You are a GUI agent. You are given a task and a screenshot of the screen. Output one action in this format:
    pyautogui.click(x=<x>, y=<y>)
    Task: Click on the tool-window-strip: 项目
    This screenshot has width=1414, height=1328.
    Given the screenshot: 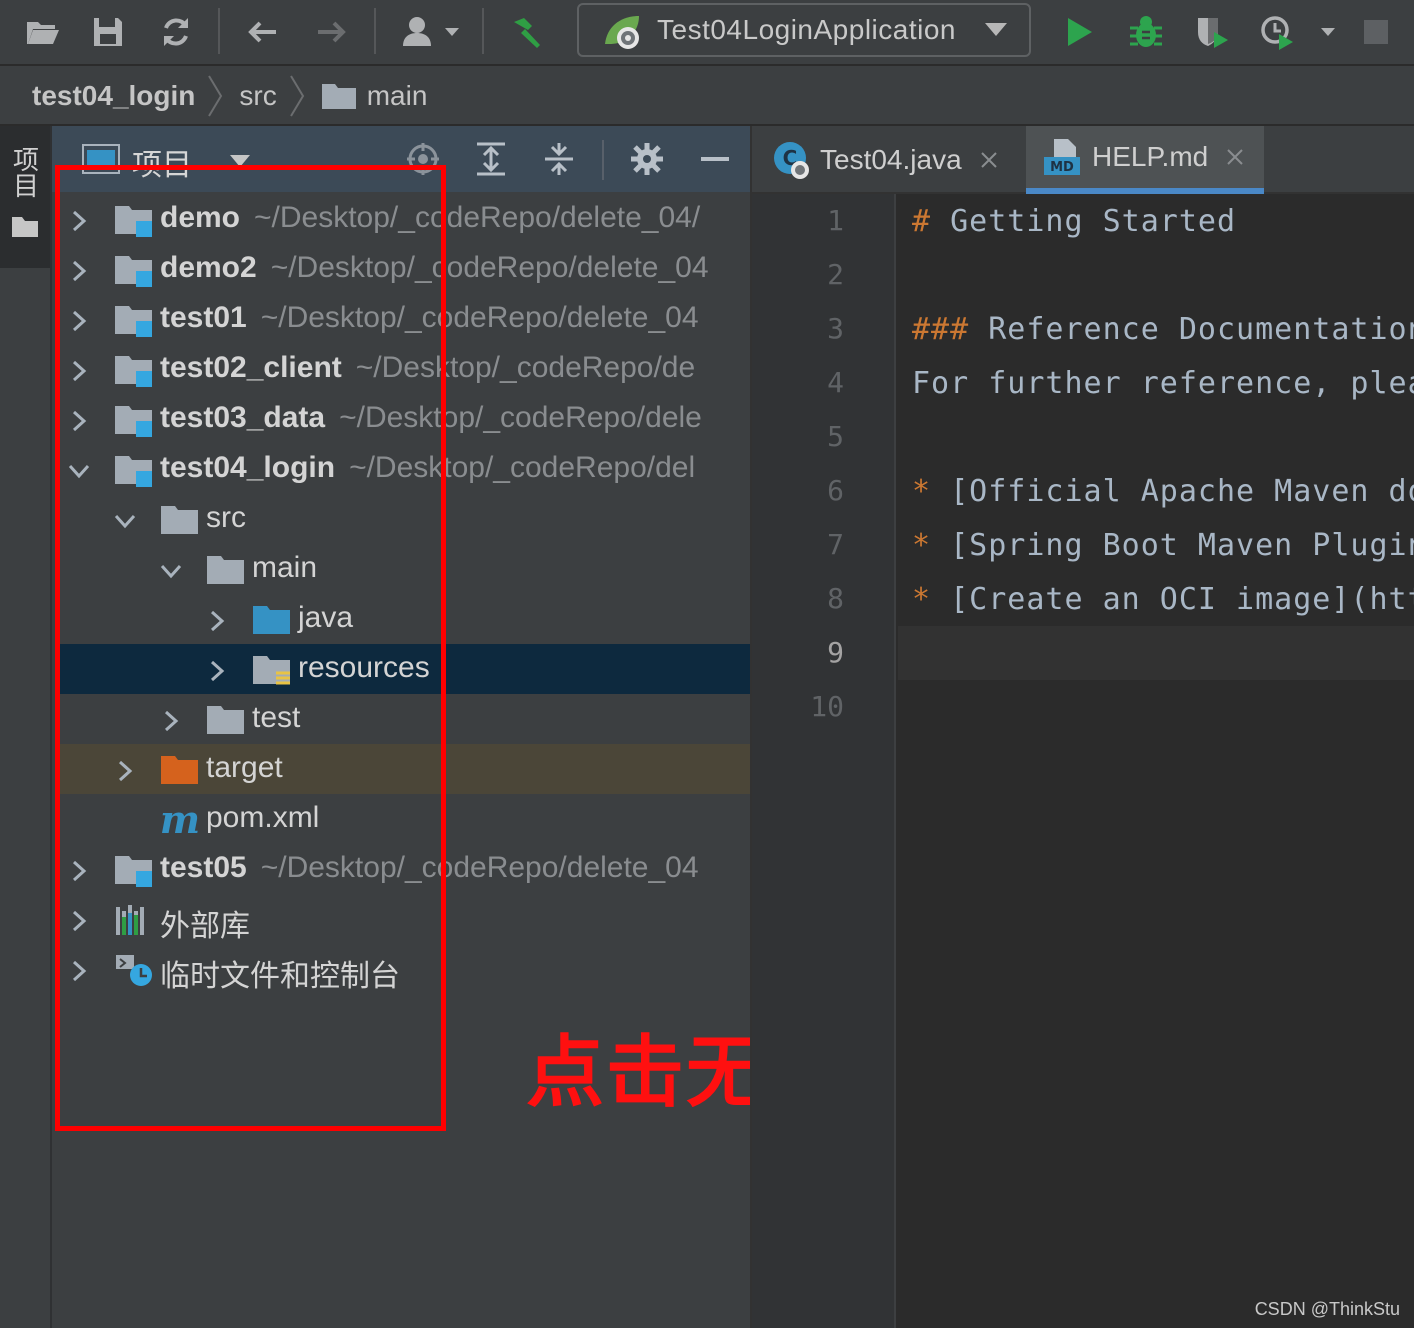 What is the action you would take?
    pyautogui.click(x=26, y=727)
    